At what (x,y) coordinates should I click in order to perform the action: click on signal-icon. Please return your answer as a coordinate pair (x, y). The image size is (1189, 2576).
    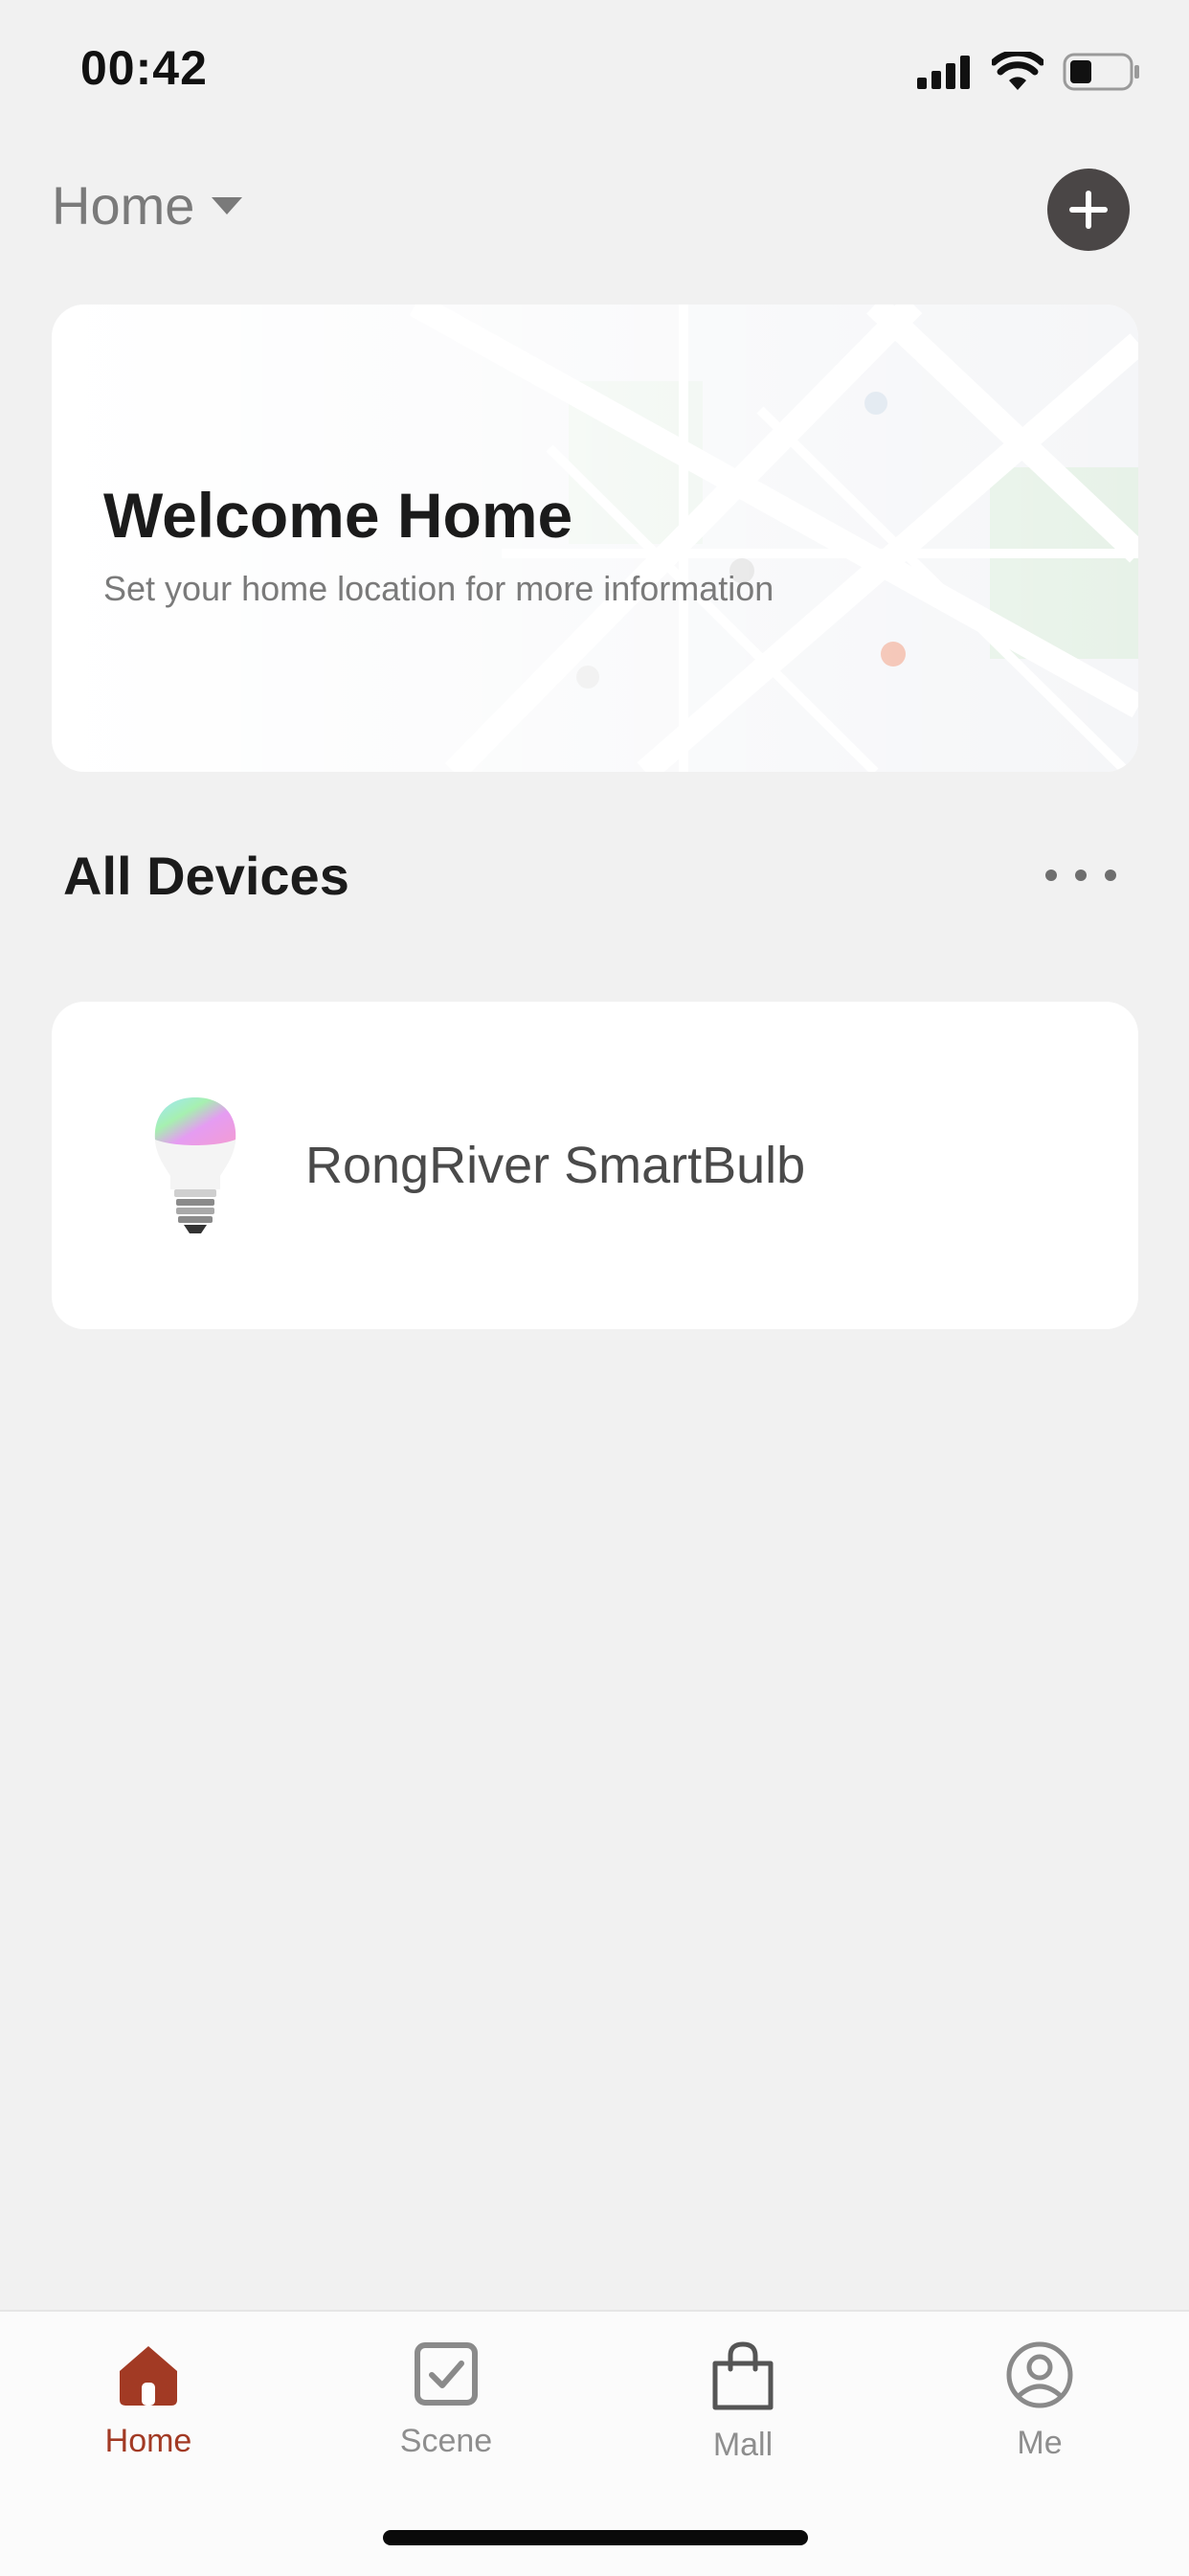
    Looking at the image, I should click on (943, 72).